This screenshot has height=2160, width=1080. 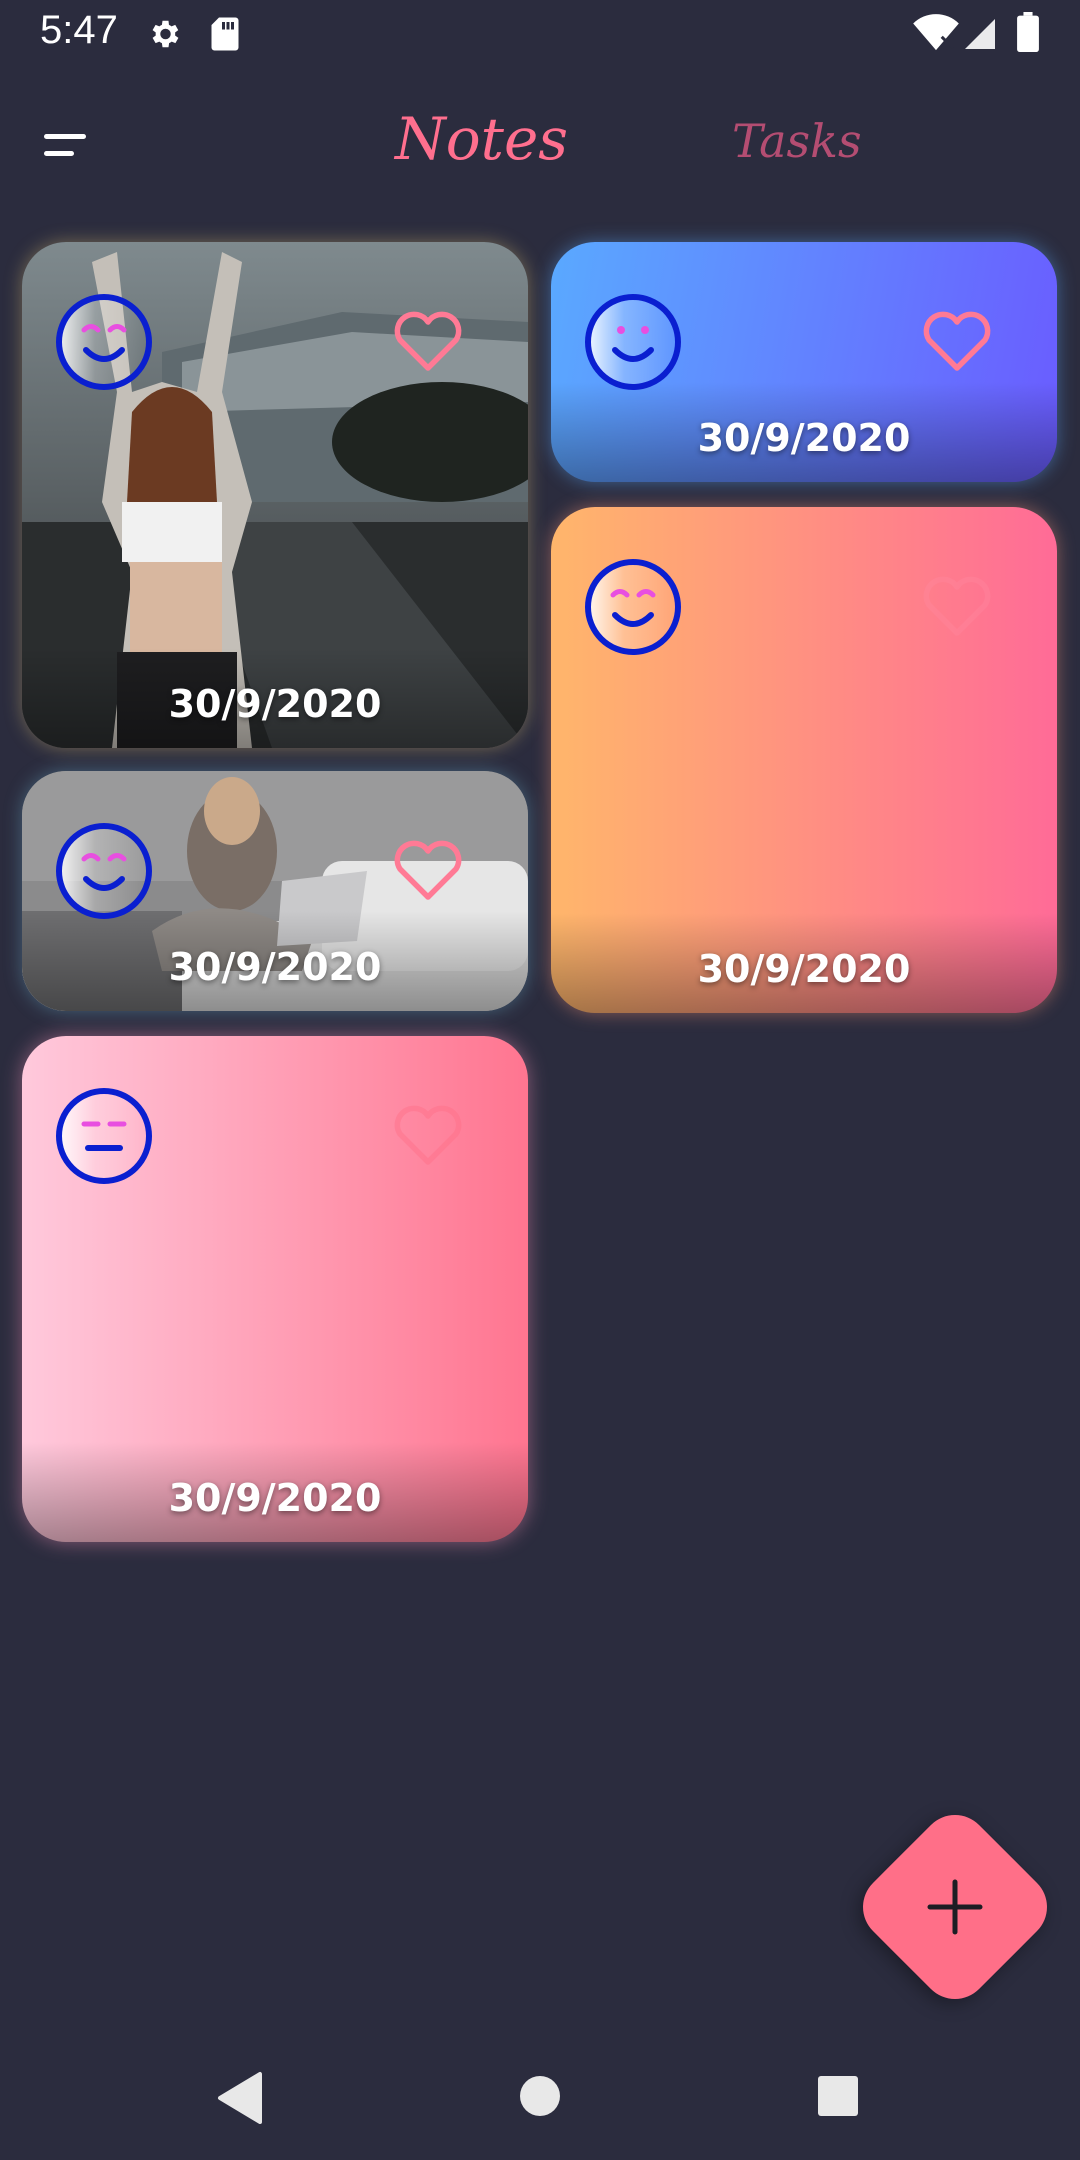 I want to click on battery-icon, so click(x=1028, y=32).